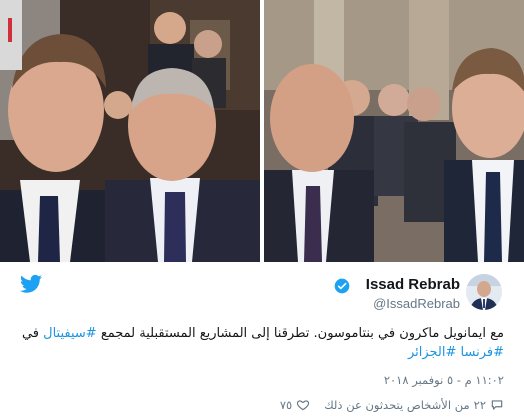  Describe the element at coordinates (482, 352) in the screenshot. I see `hashtag-link: #فرنسا` at that location.